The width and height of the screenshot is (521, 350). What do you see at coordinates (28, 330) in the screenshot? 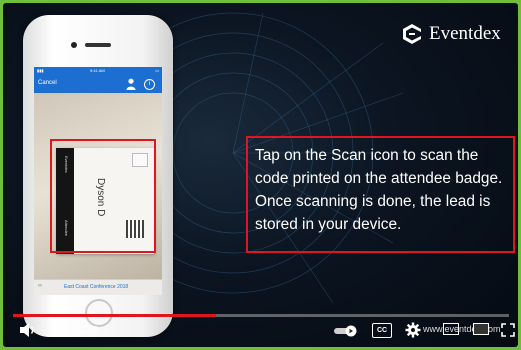
I see `volume-icon` at bounding box center [28, 330].